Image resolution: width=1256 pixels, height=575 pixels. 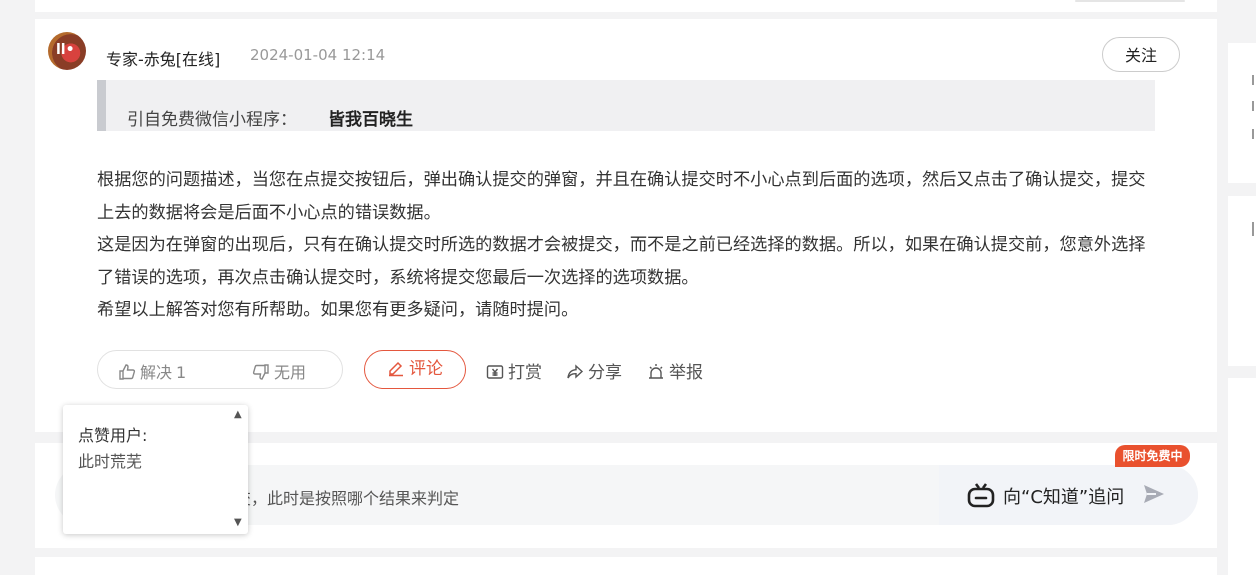 What do you see at coordinates (156, 372) in the screenshot?
I see `like-label: 解决` at bounding box center [156, 372].